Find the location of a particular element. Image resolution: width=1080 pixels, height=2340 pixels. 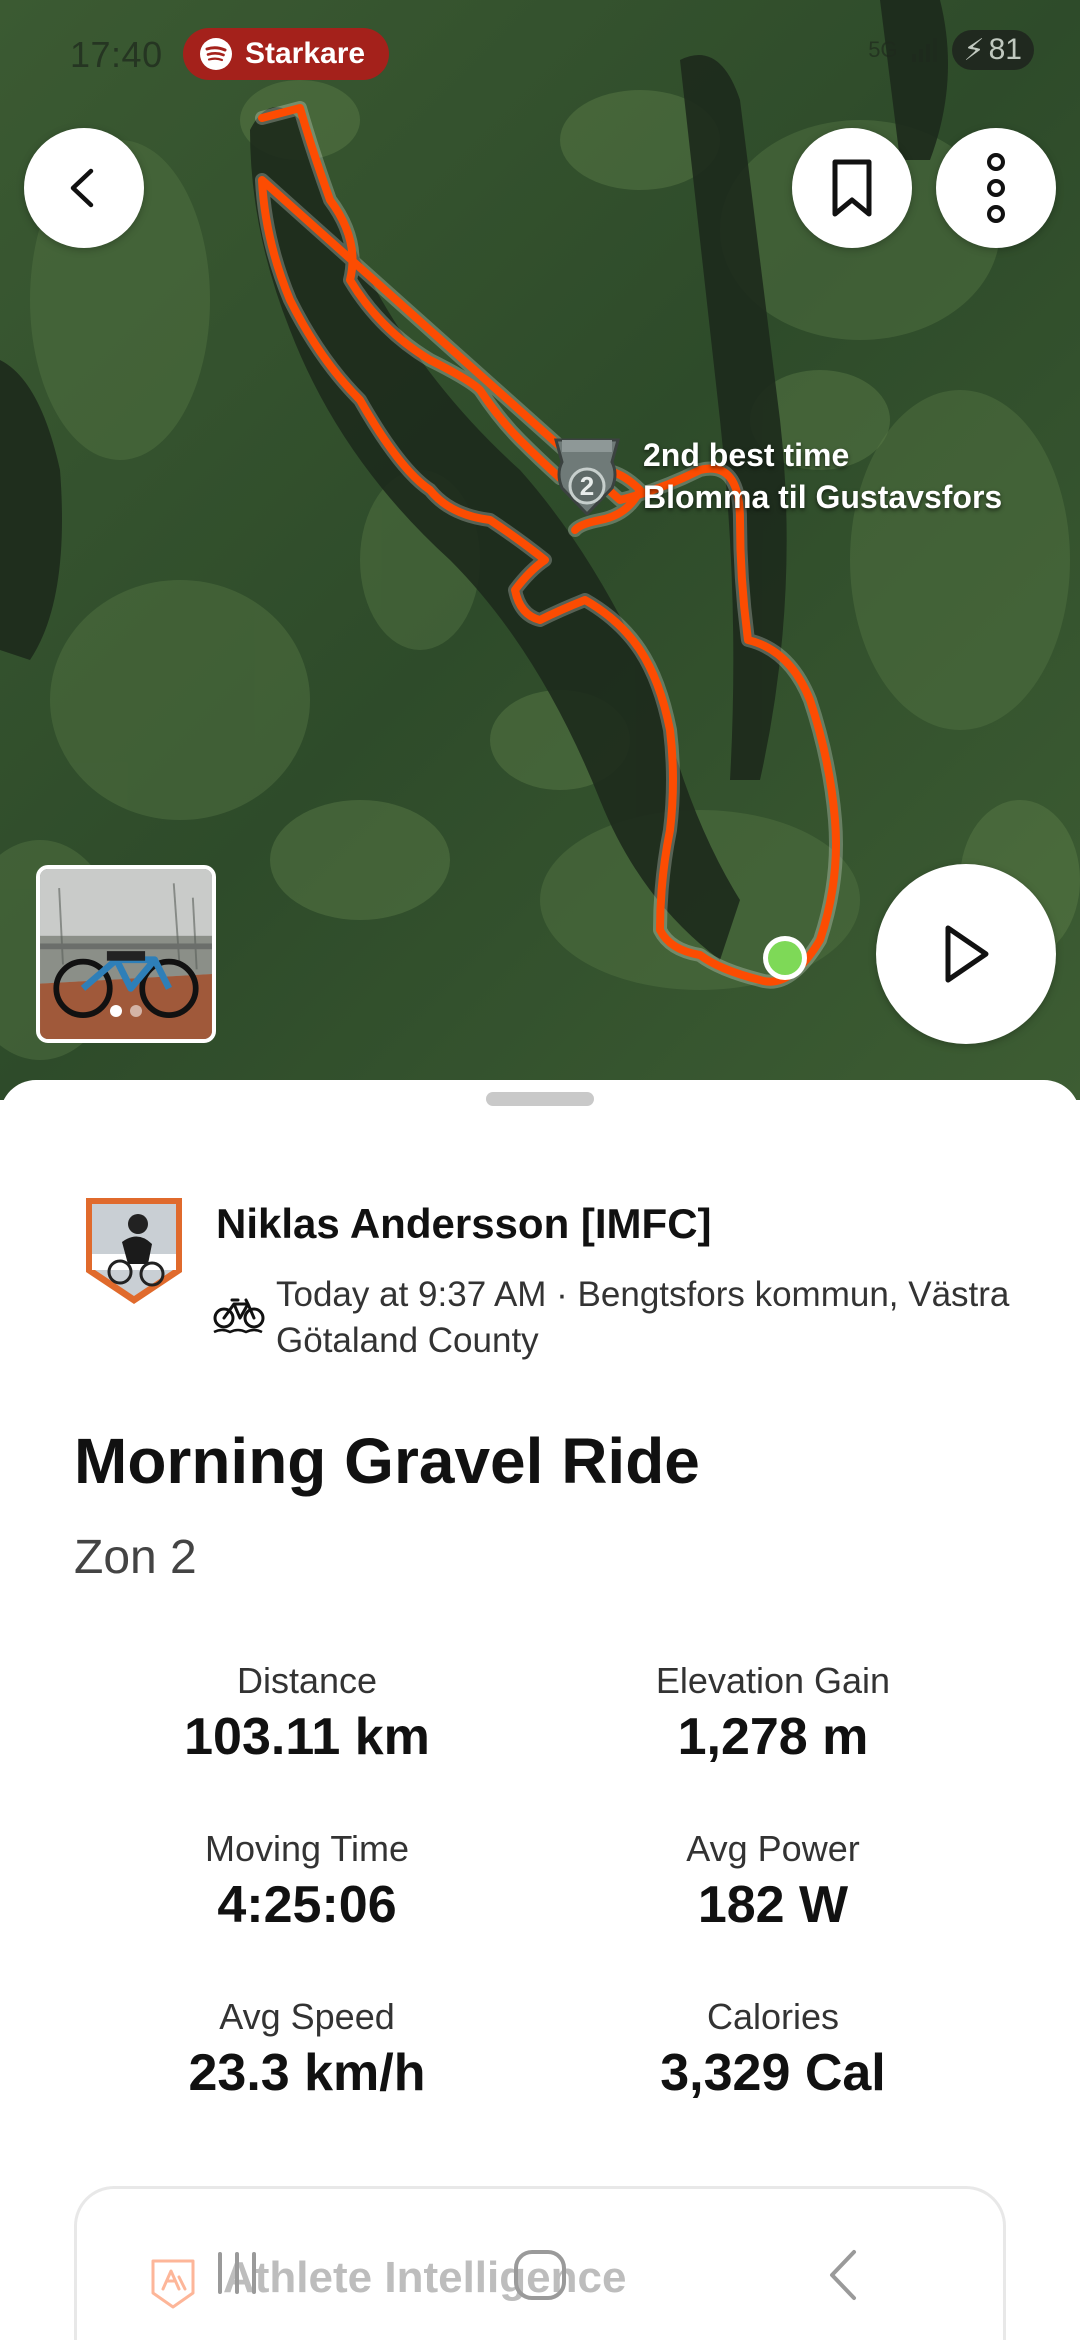

back-button is located at coordinates (84, 188).